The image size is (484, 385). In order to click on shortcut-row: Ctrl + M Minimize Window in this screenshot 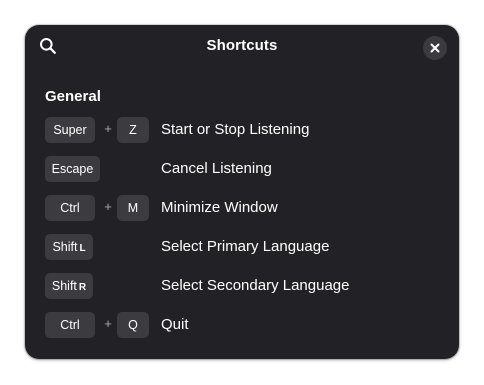, I will do `click(245, 208)`.